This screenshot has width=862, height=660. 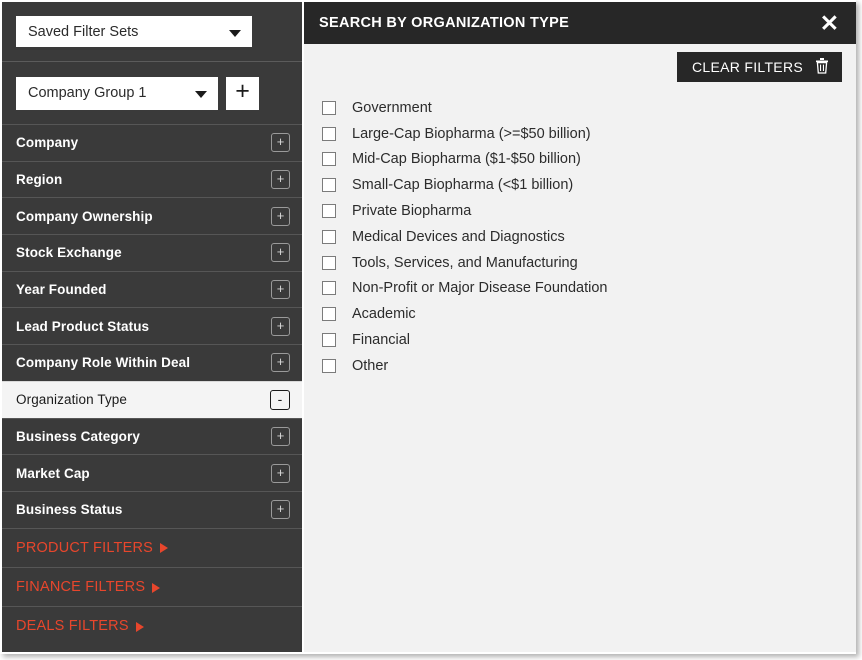 I want to click on sidebar-filter-row: Company Role Within Deal +, so click(x=152, y=362).